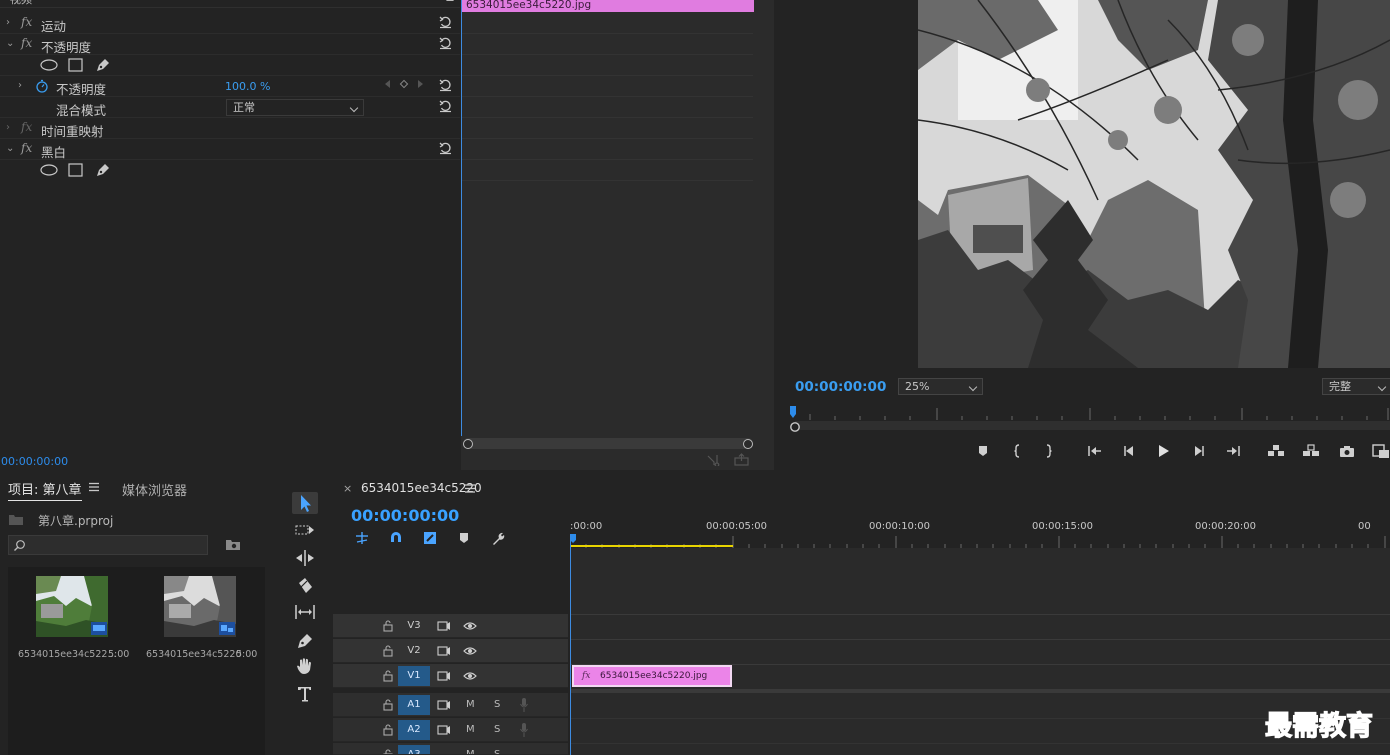  Describe the element at coordinates (305, 666) in the screenshot. I see `hand-tool` at that location.